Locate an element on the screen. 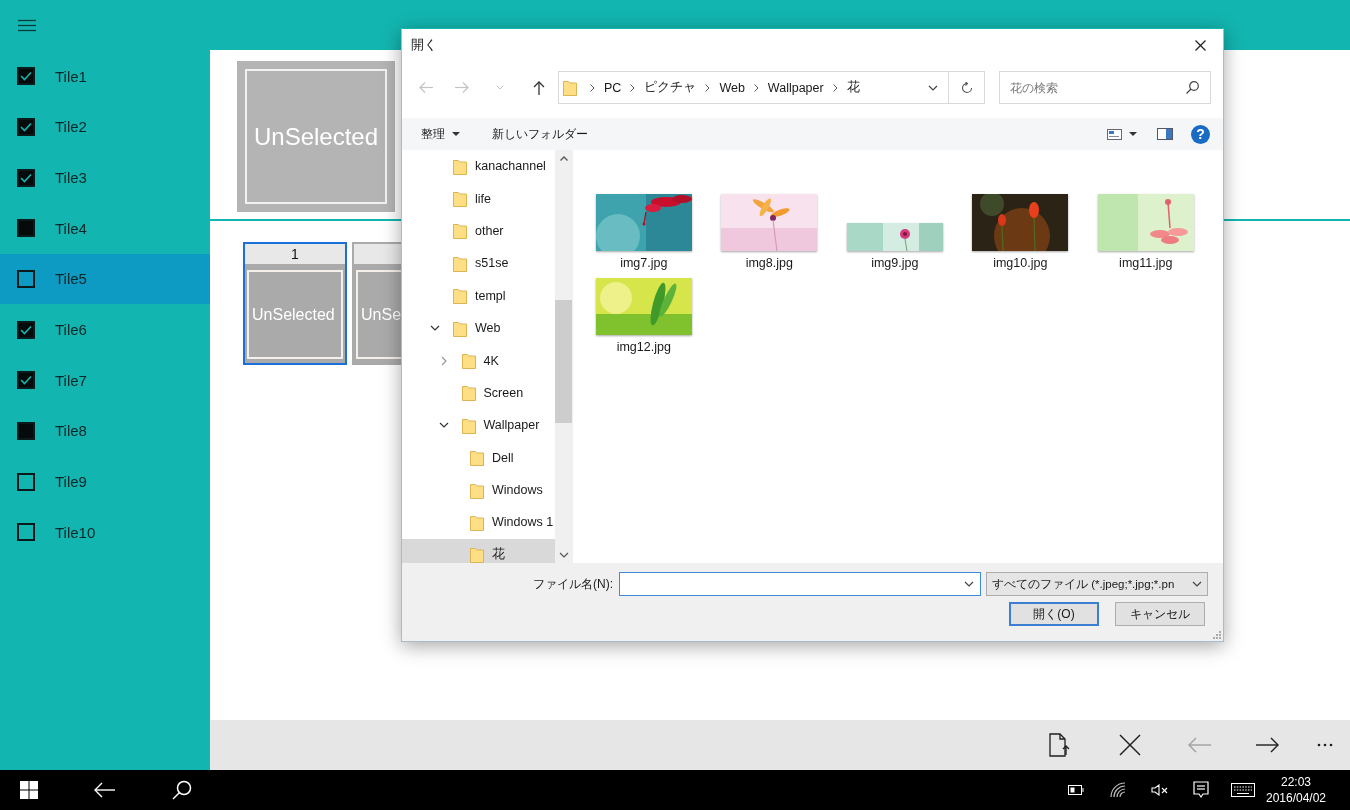 This screenshot has height=810, width=1350. tree-item: Dell is located at coordinates (478, 457).